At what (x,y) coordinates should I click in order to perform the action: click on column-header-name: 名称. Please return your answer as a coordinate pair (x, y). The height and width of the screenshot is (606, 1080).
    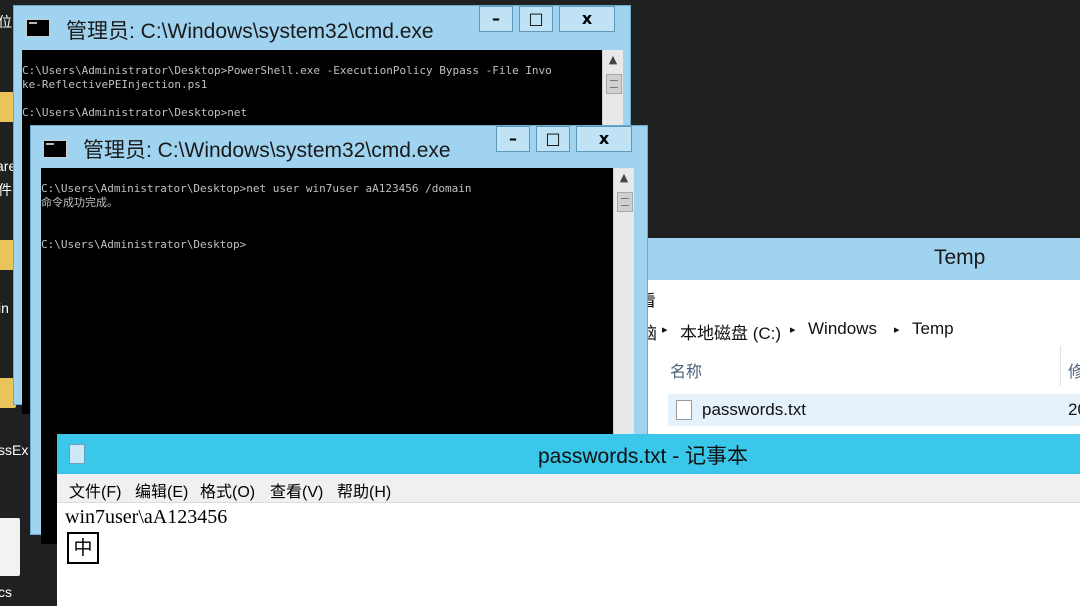
    Looking at the image, I should click on (686, 370).